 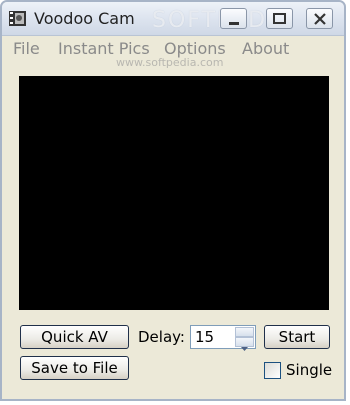 I want to click on restore-icon, so click(x=279, y=18).